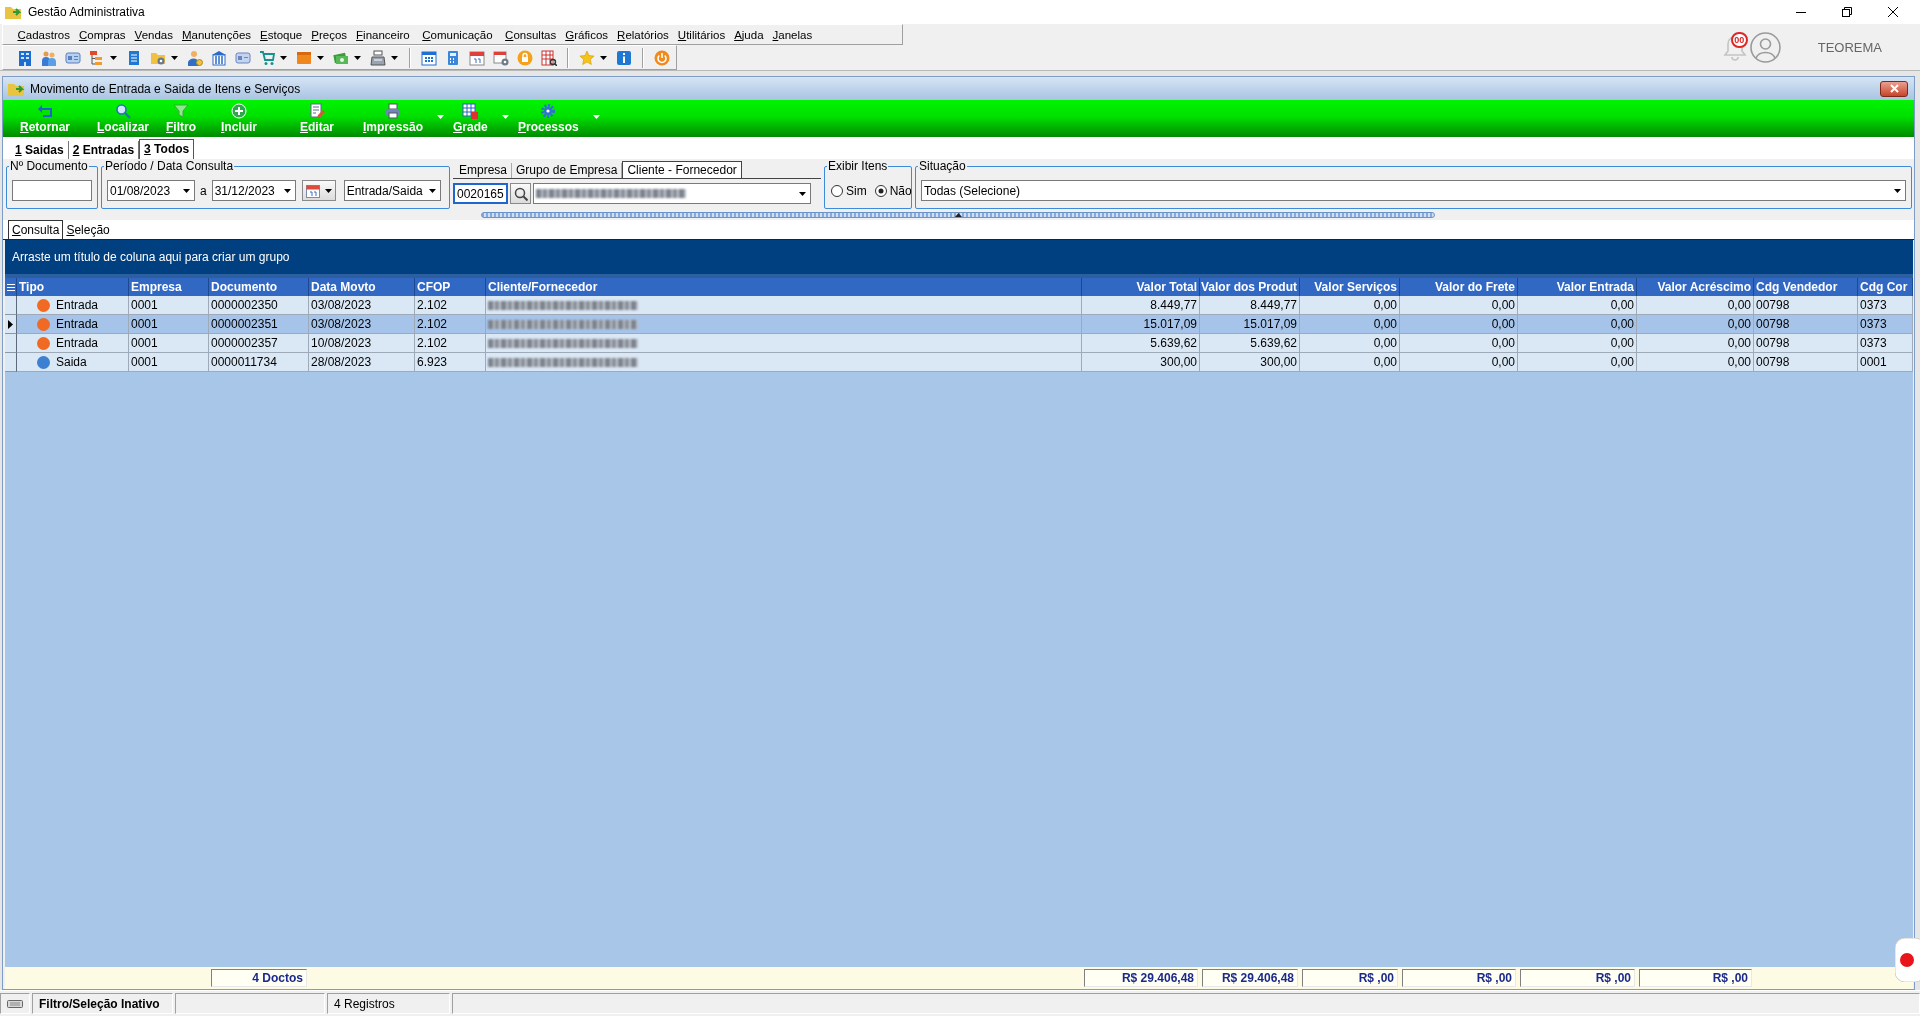  I want to click on code-field: 0020165, so click(480, 193).